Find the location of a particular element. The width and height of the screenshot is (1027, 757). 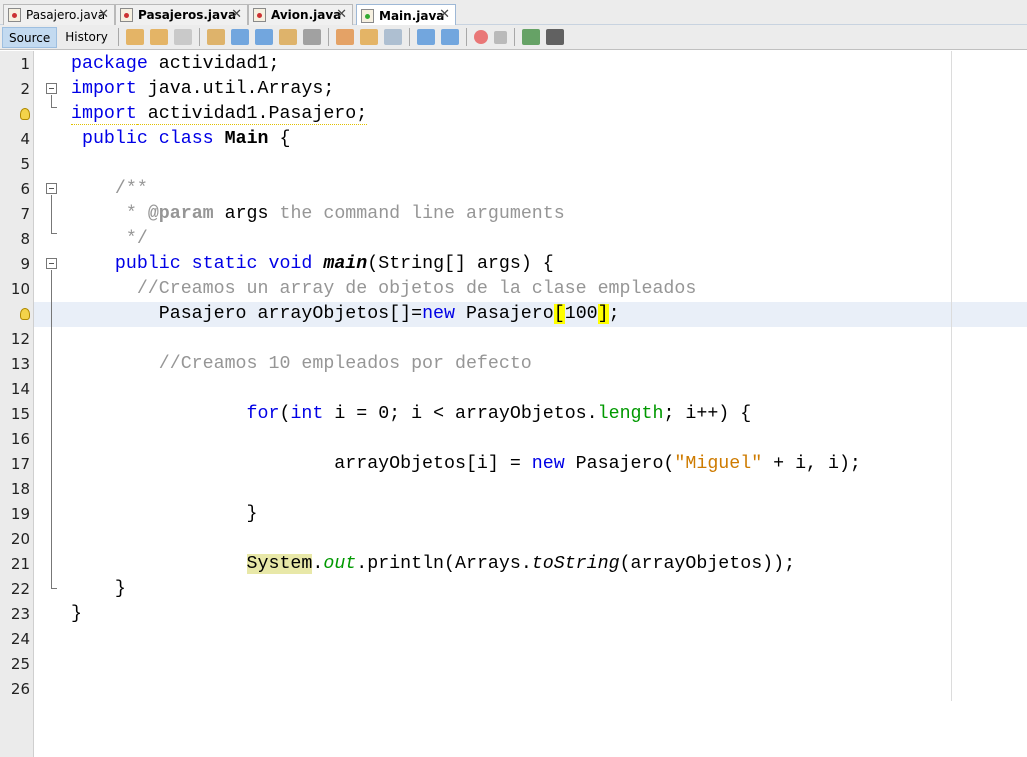

code-token: toString is located at coordinates (575, 564).